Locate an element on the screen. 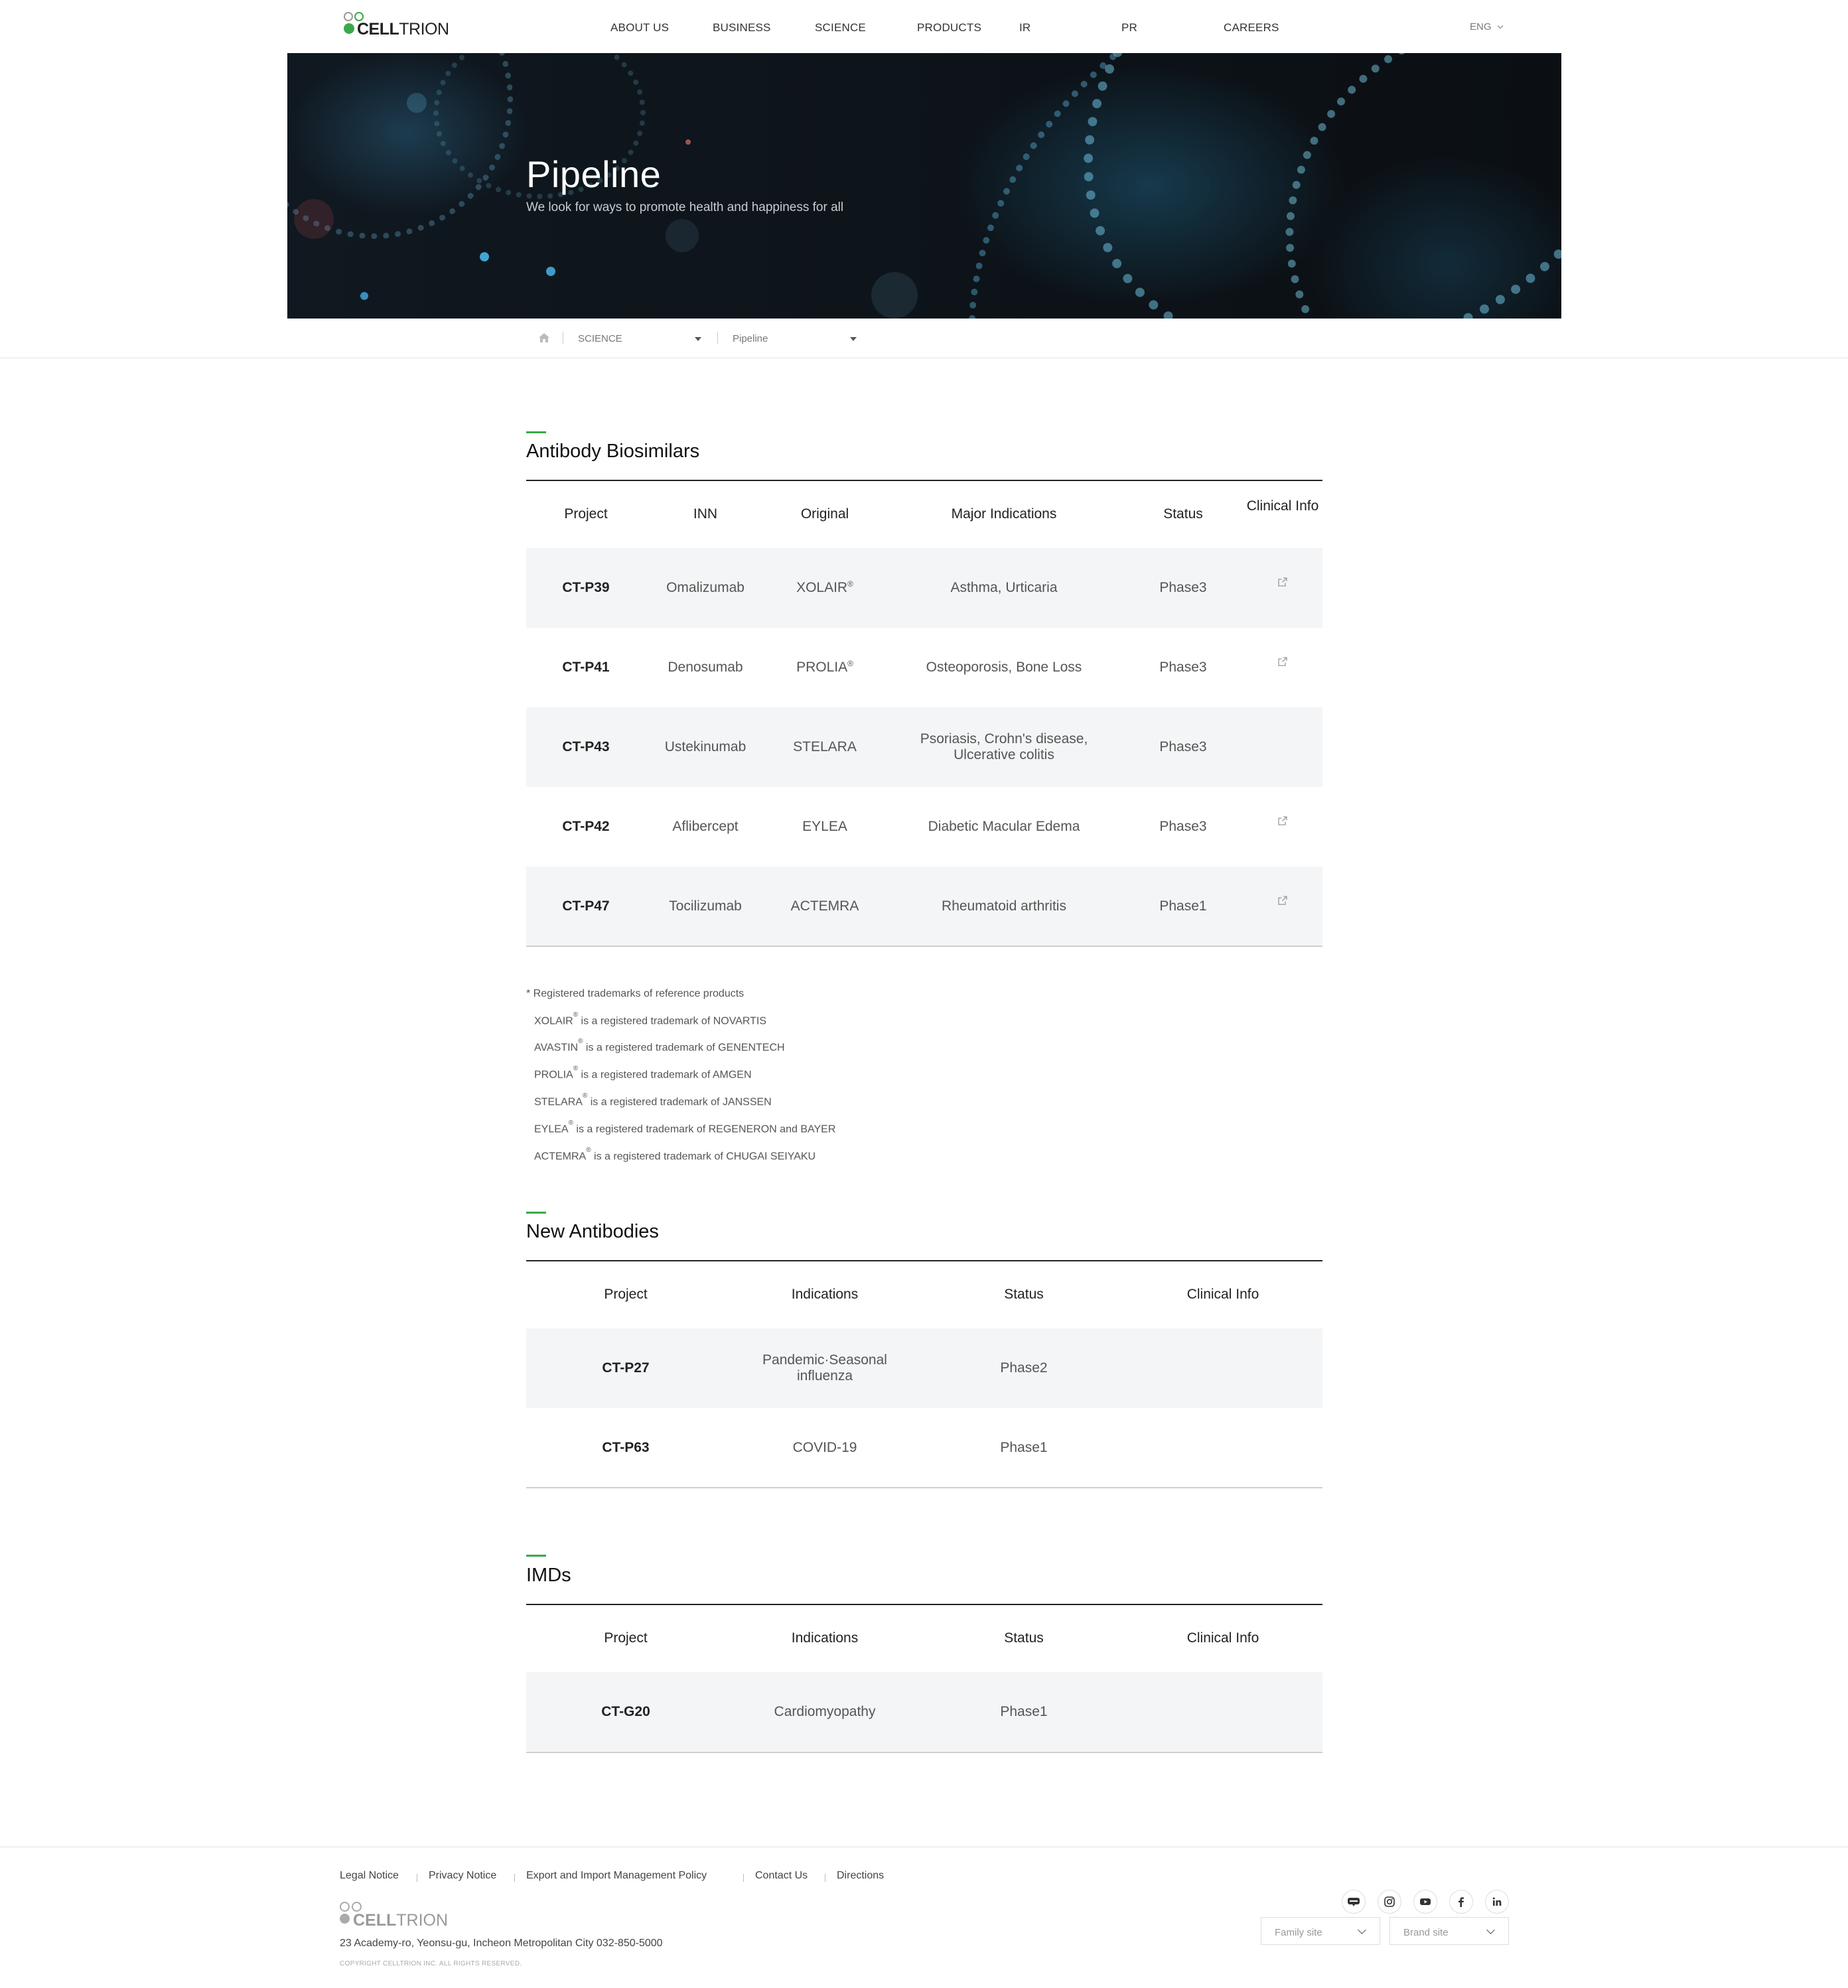 This screenshot has height=1988, width=1848. cell-text: CT-P39 is located at coordinates (586, 587).